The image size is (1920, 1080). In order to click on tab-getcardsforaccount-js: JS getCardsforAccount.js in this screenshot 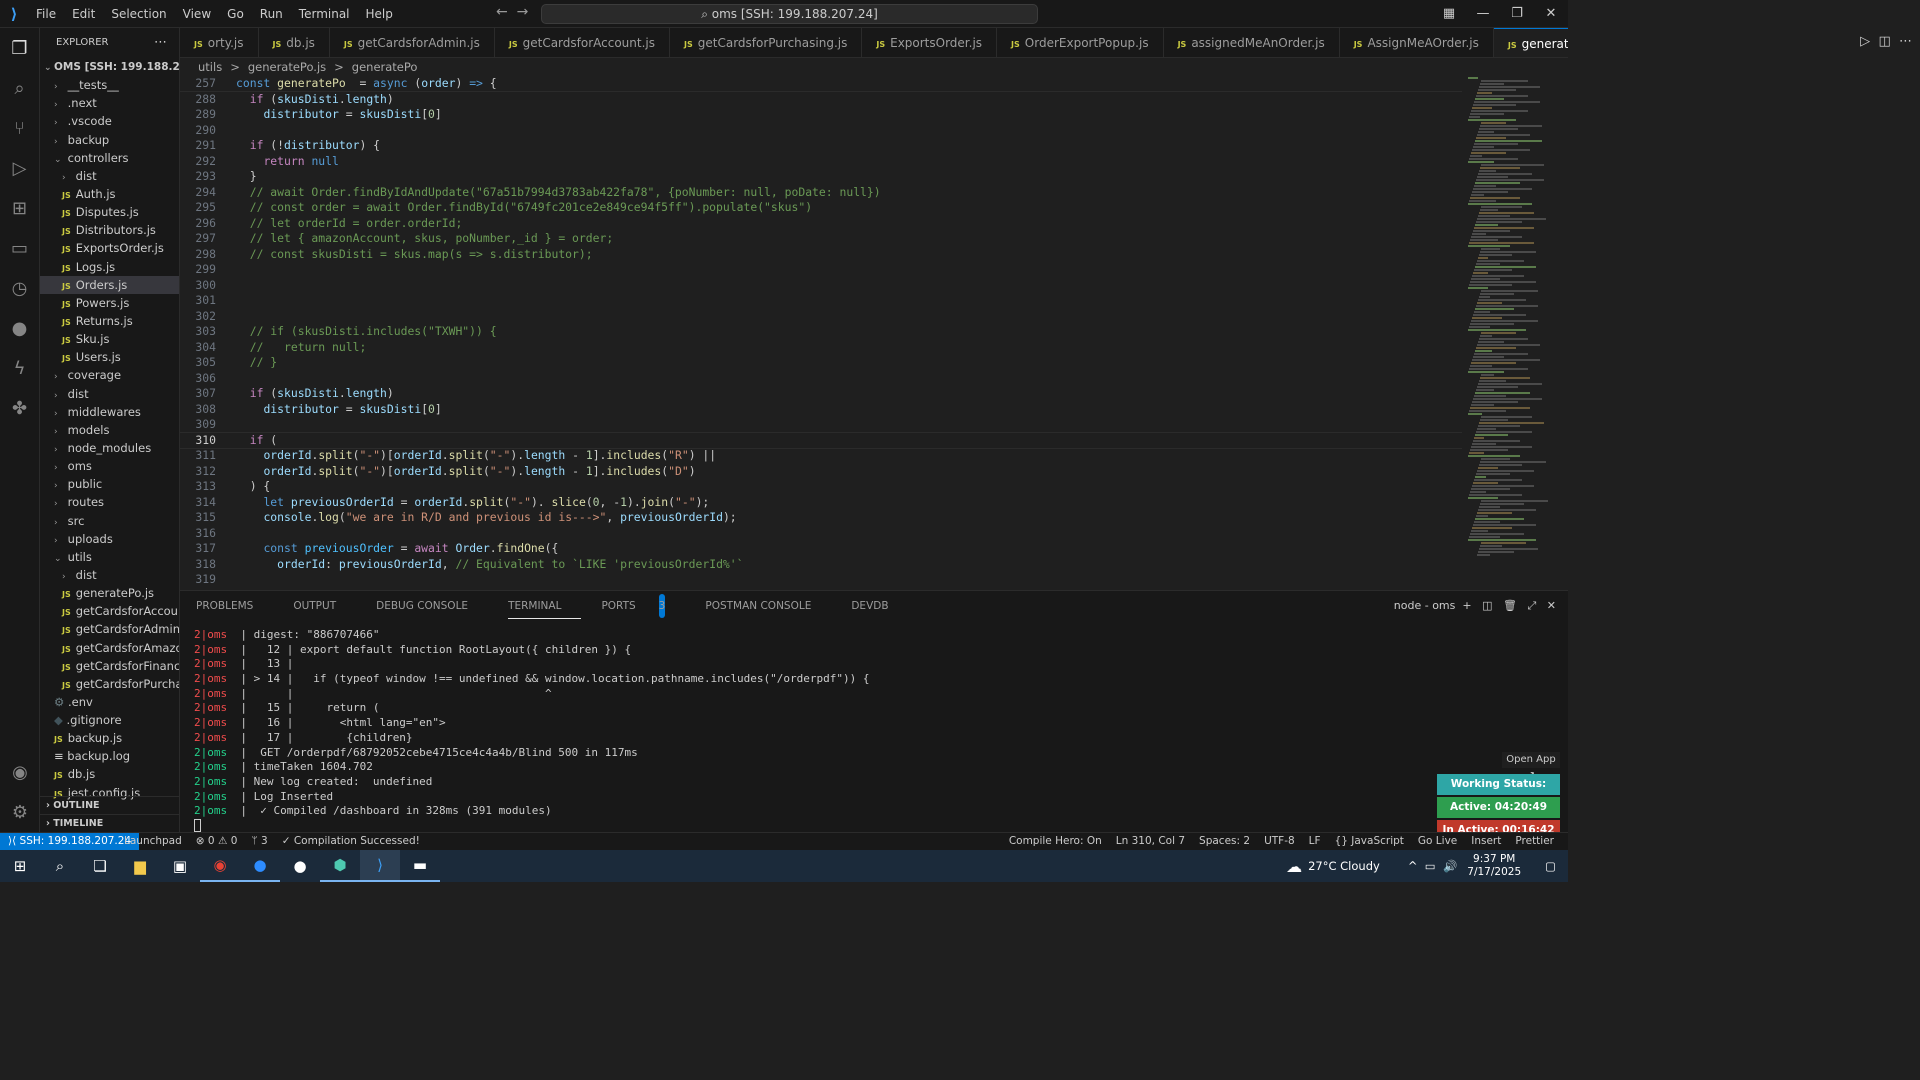, I will do `click(582, 42)`.